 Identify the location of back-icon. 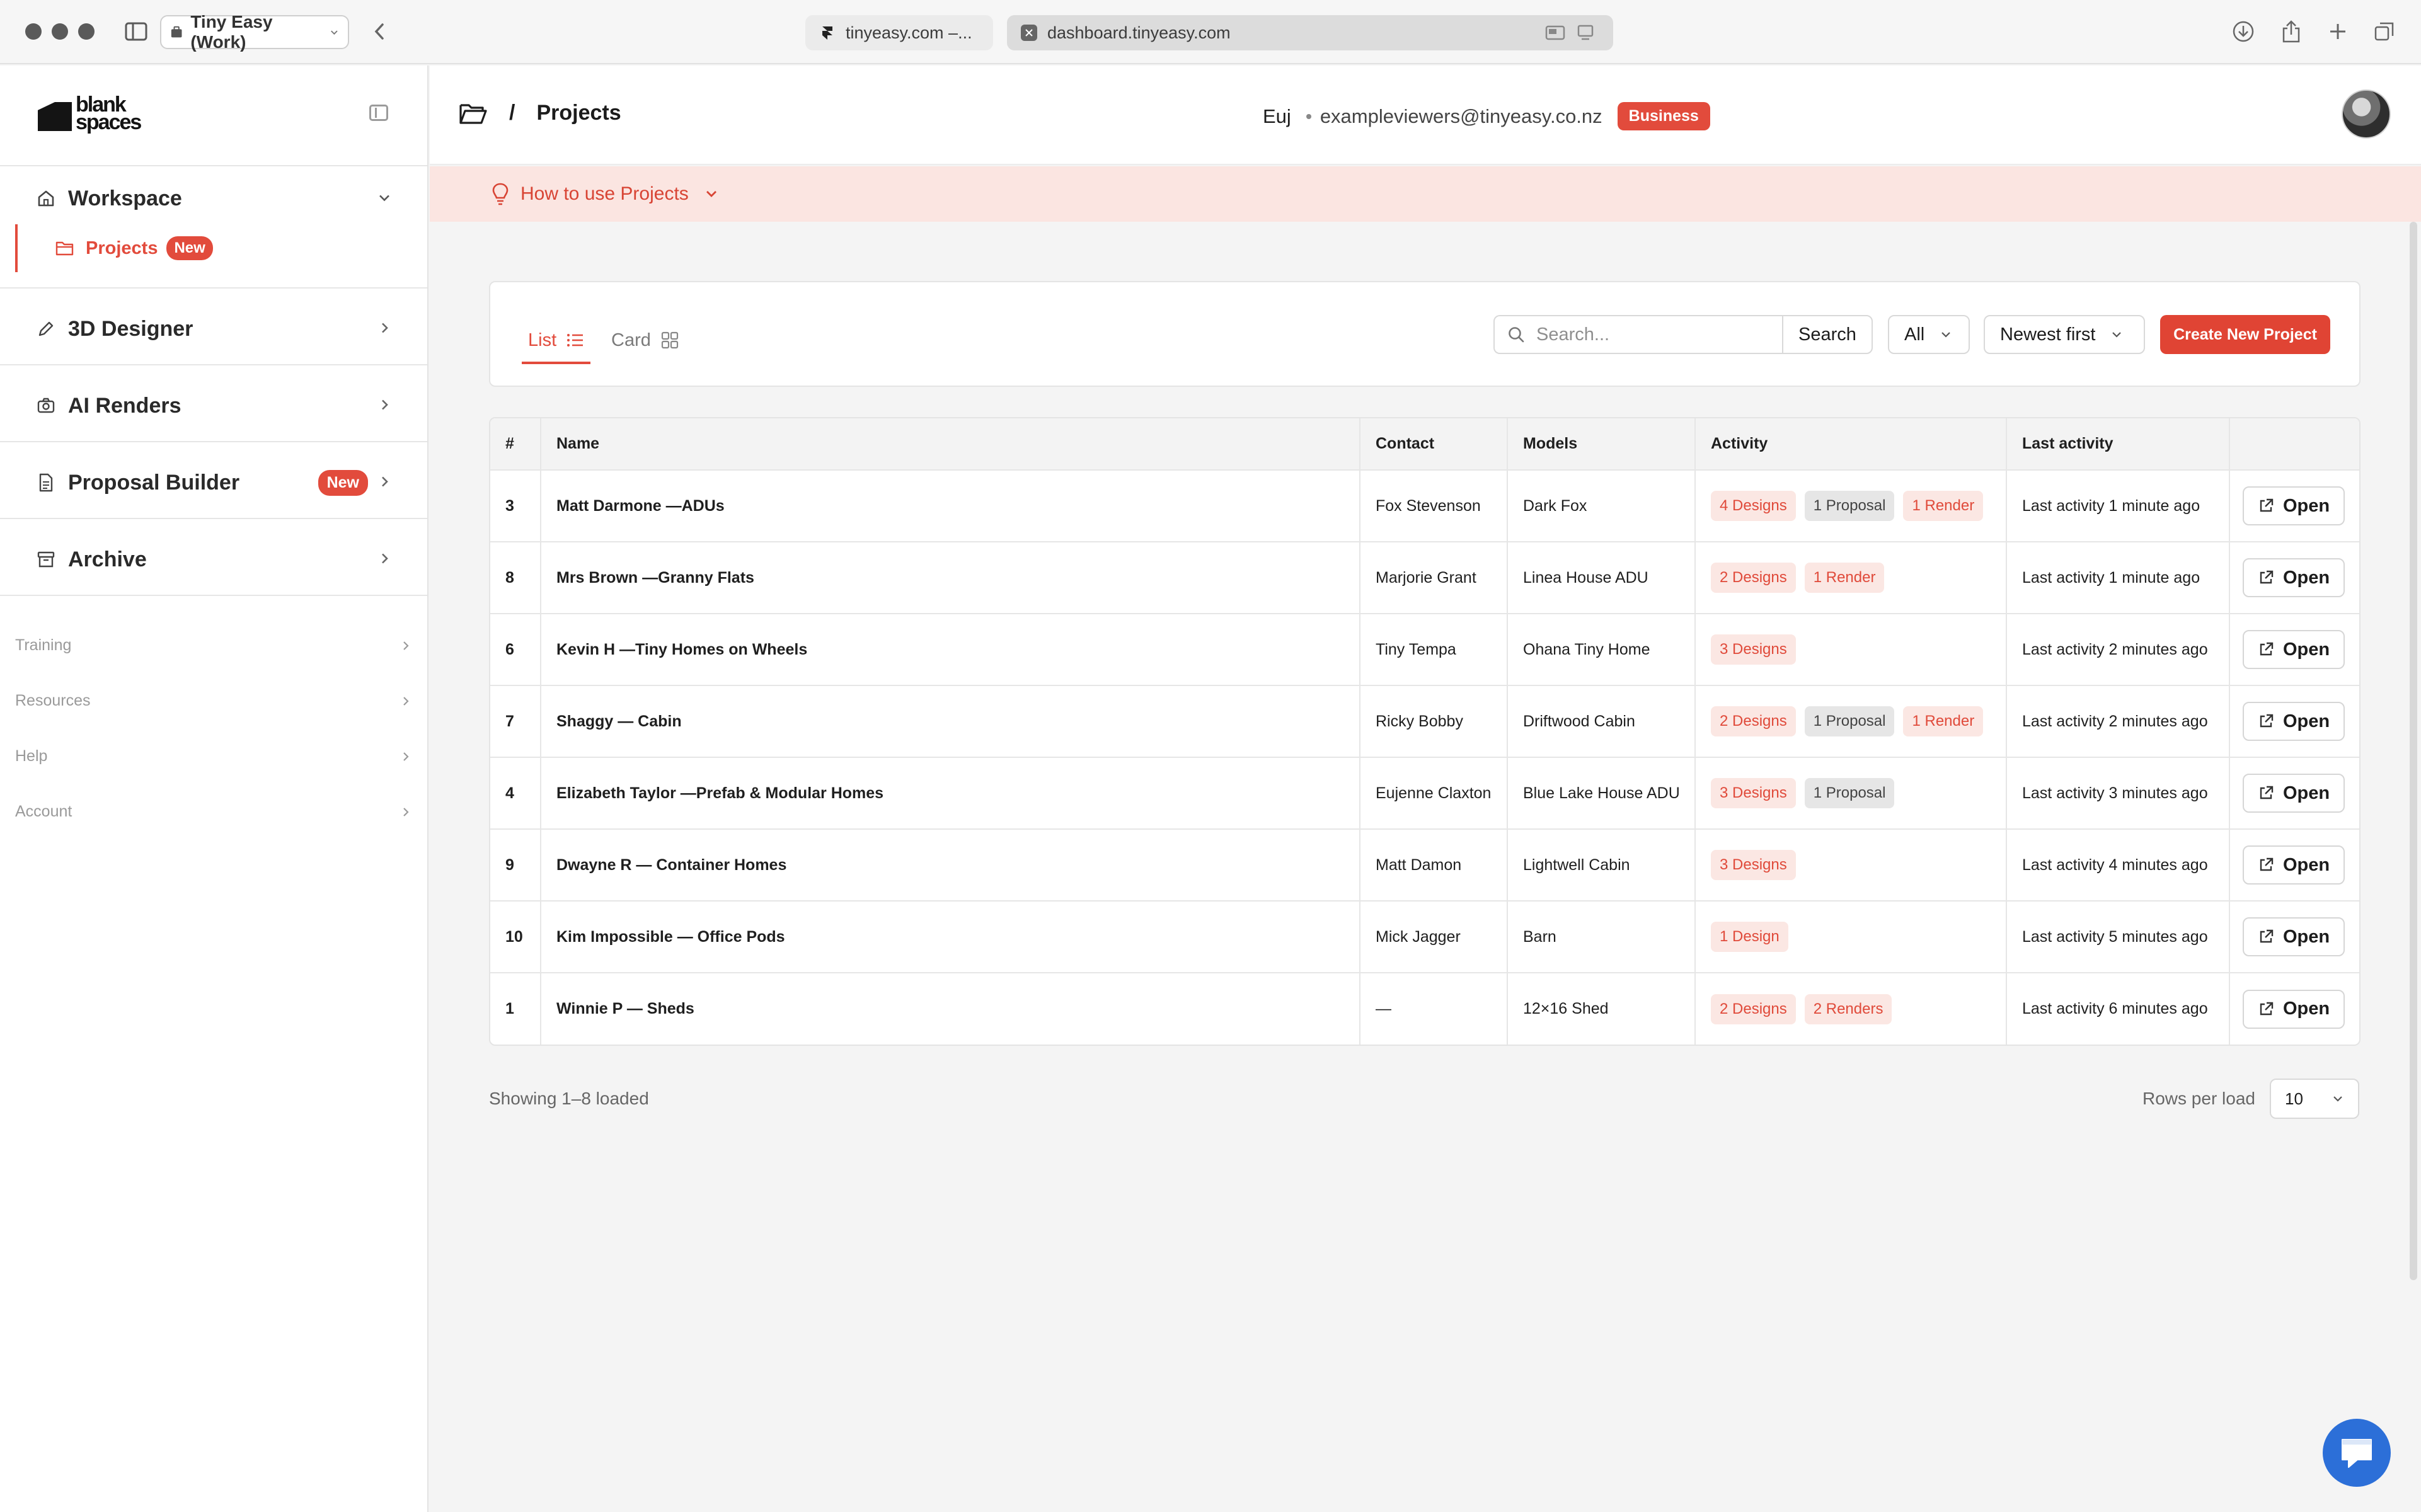
(380, 31).